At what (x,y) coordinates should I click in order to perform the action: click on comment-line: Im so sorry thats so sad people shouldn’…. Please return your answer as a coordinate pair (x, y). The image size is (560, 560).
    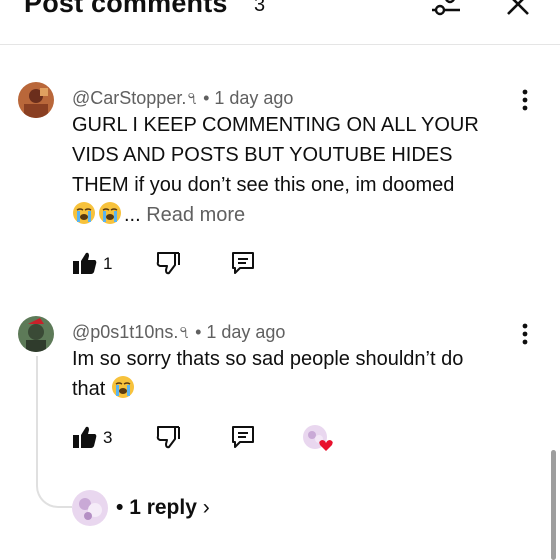
    Looking at the image, I should click on (268, 359).